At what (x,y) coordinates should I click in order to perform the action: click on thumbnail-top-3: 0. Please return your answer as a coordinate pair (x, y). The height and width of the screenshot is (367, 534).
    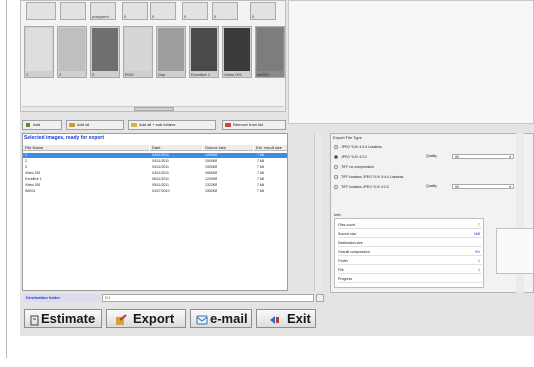
    Looking at the image, I should click on (135, 11).